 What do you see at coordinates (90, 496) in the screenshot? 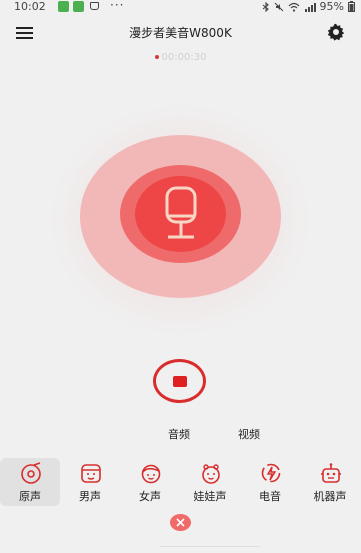
I see `voice-label: 男声` at bounding box center [90, 496].